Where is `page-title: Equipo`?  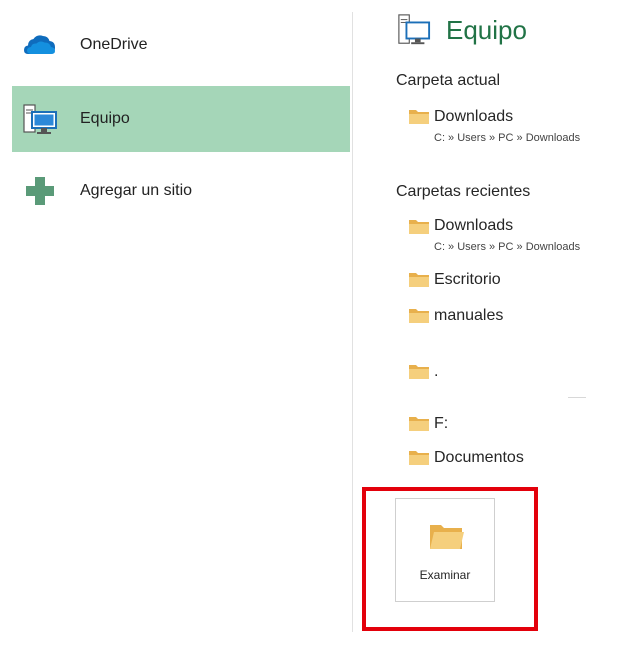
page-title: Equipo is located at coordinates (486, 30).